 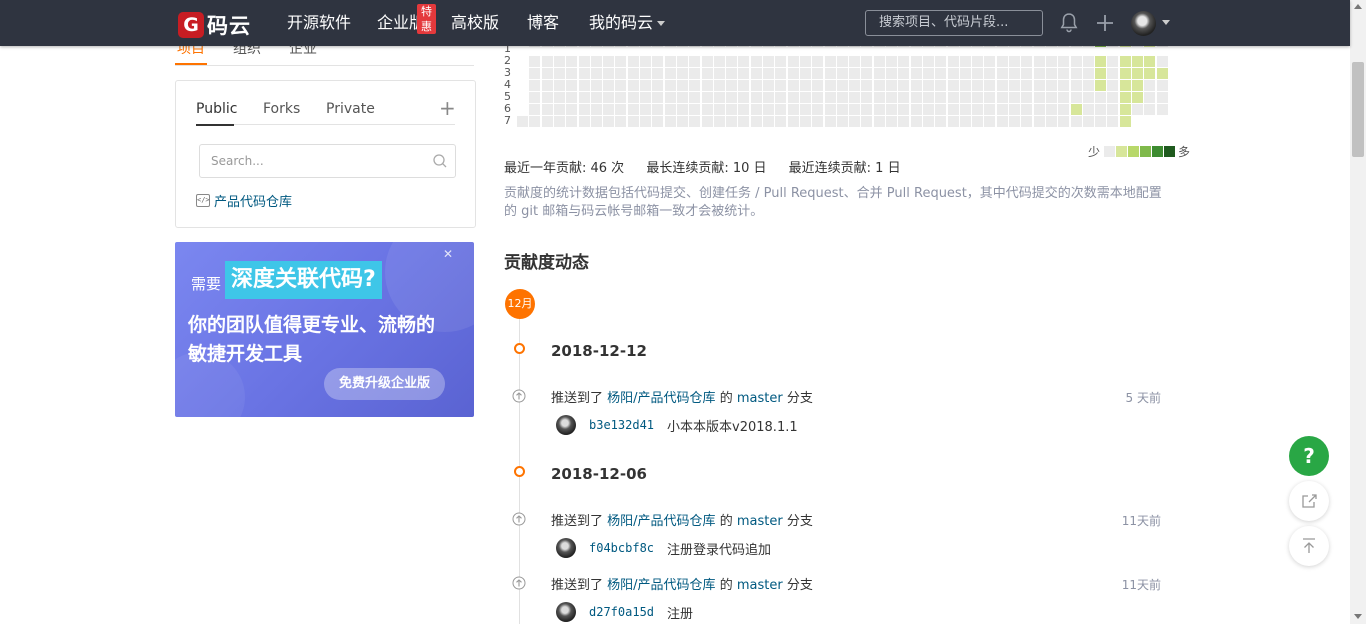 I want to click on avatar-chevron-down-icon, so click(x=1166, y=22).